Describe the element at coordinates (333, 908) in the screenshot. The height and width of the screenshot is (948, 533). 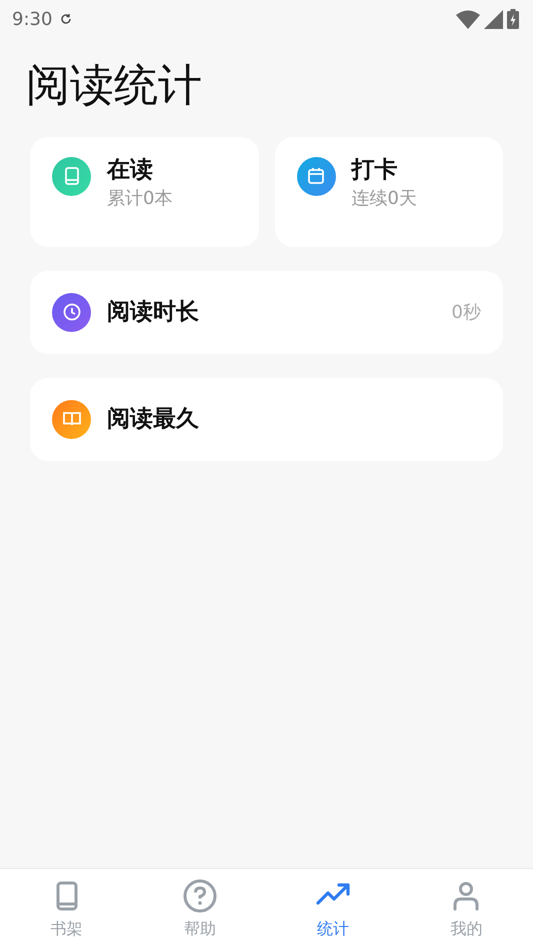
I see `tab: 统计` at that location.